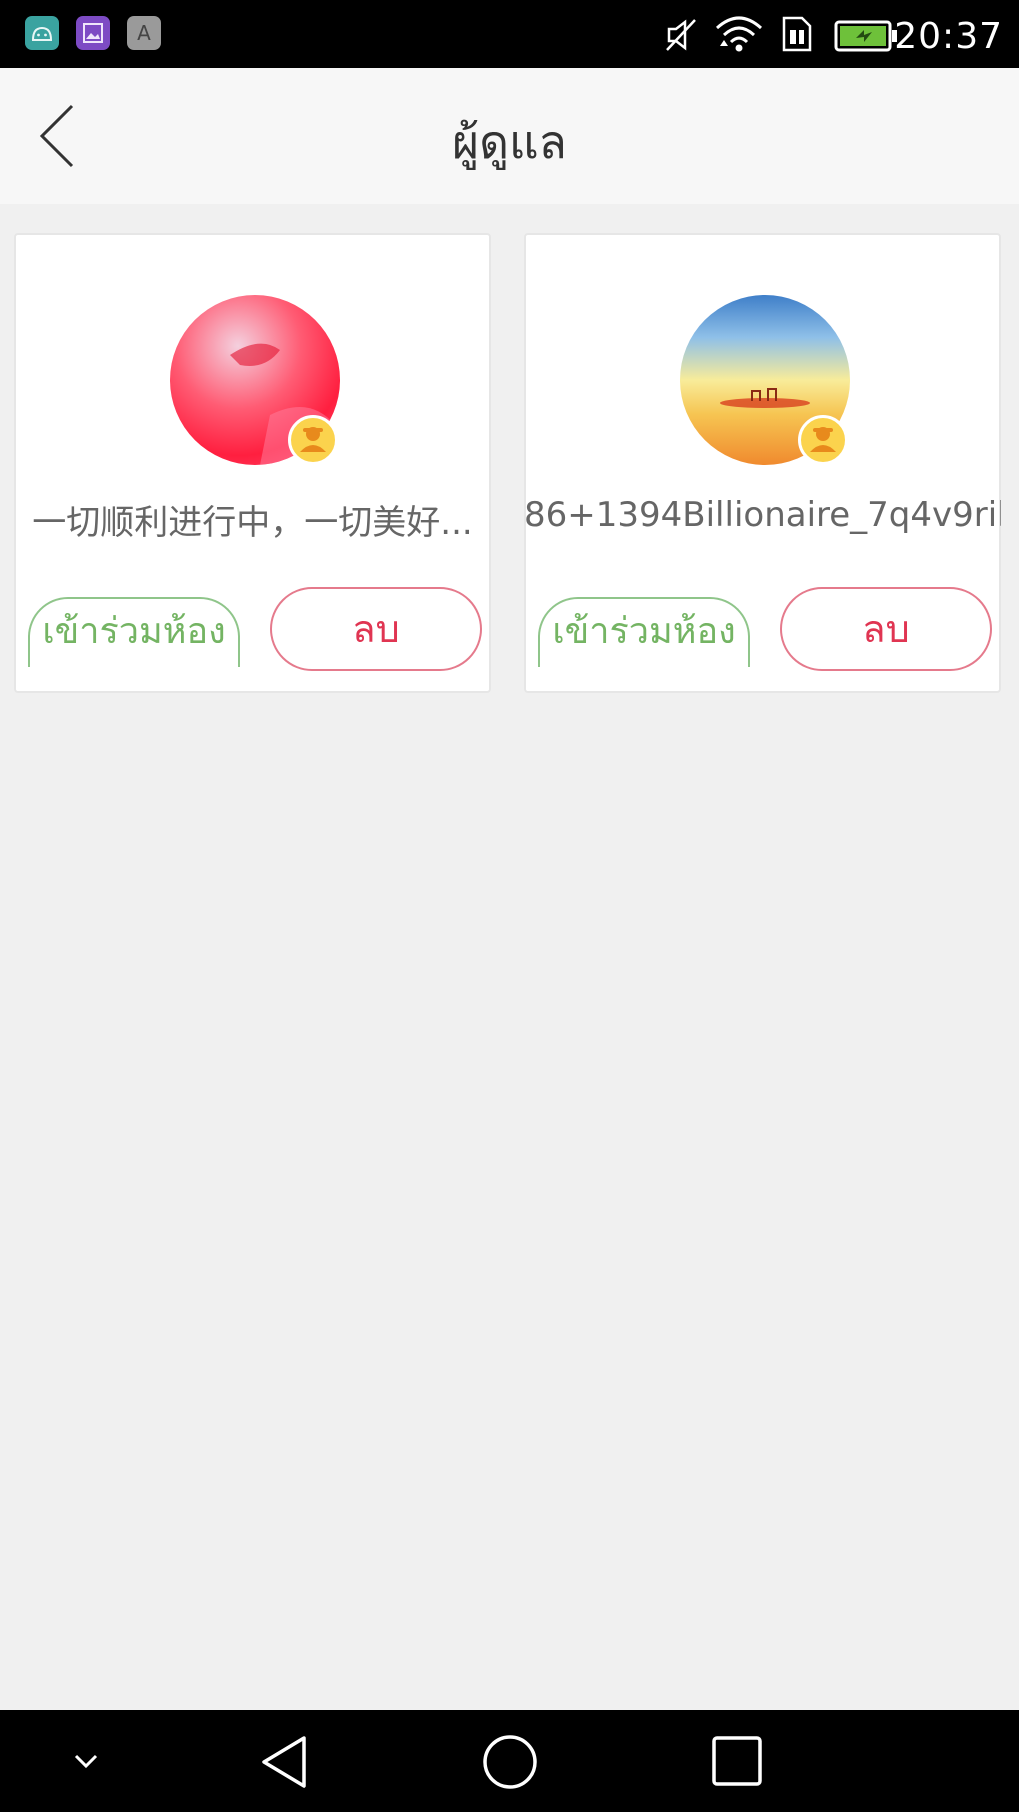 The width and height of the screenshot is (1019, 1812). Describe the element at coordinates (948, 36) in the screenshot. I see `status-time: 20:37` at that location.